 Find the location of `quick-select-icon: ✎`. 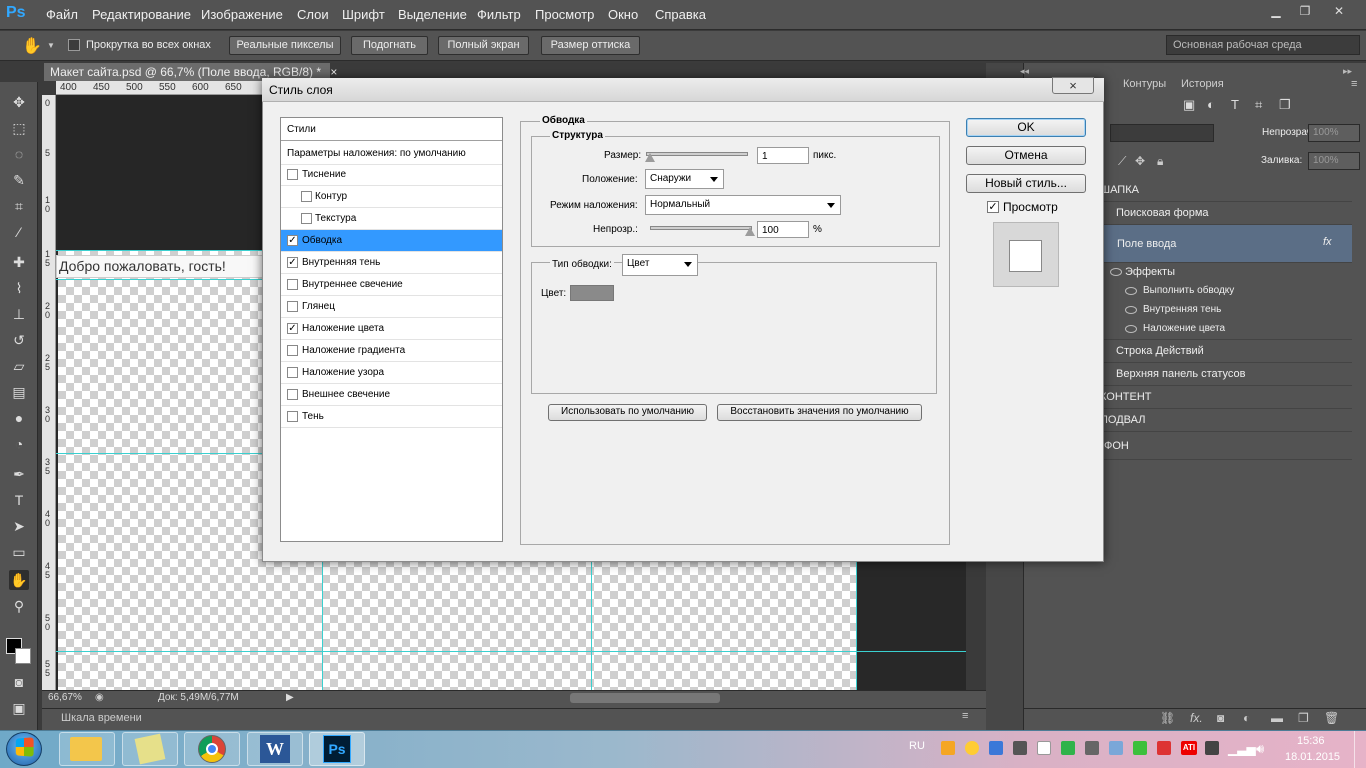

quick-select-icon: ✎ is located at coordinates (19, 180).